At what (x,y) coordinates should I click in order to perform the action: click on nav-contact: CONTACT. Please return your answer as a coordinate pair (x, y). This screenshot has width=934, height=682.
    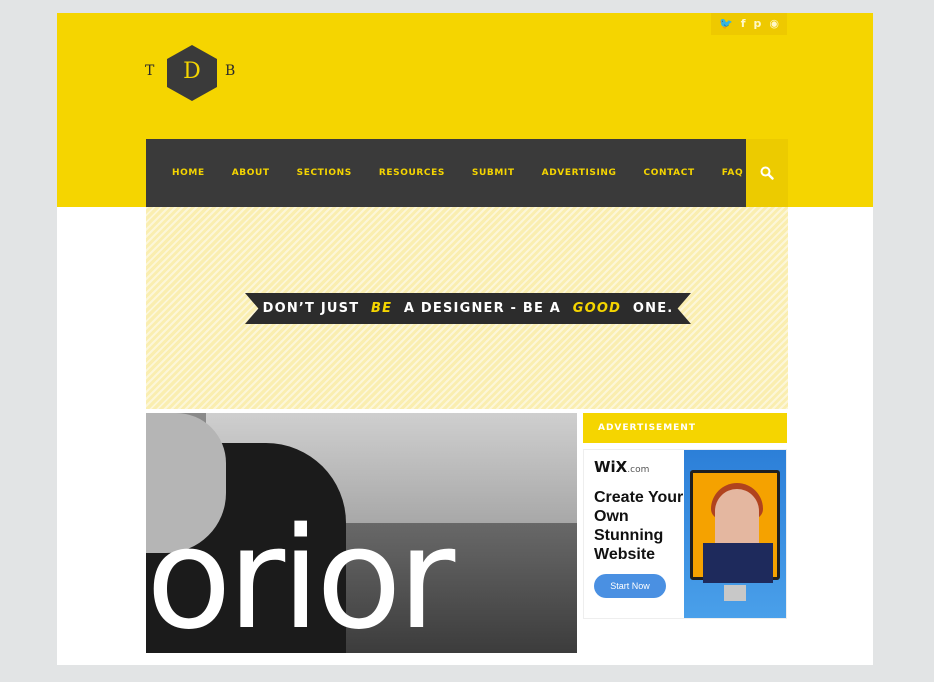
    Looking at the image, I should click on (669, 173).